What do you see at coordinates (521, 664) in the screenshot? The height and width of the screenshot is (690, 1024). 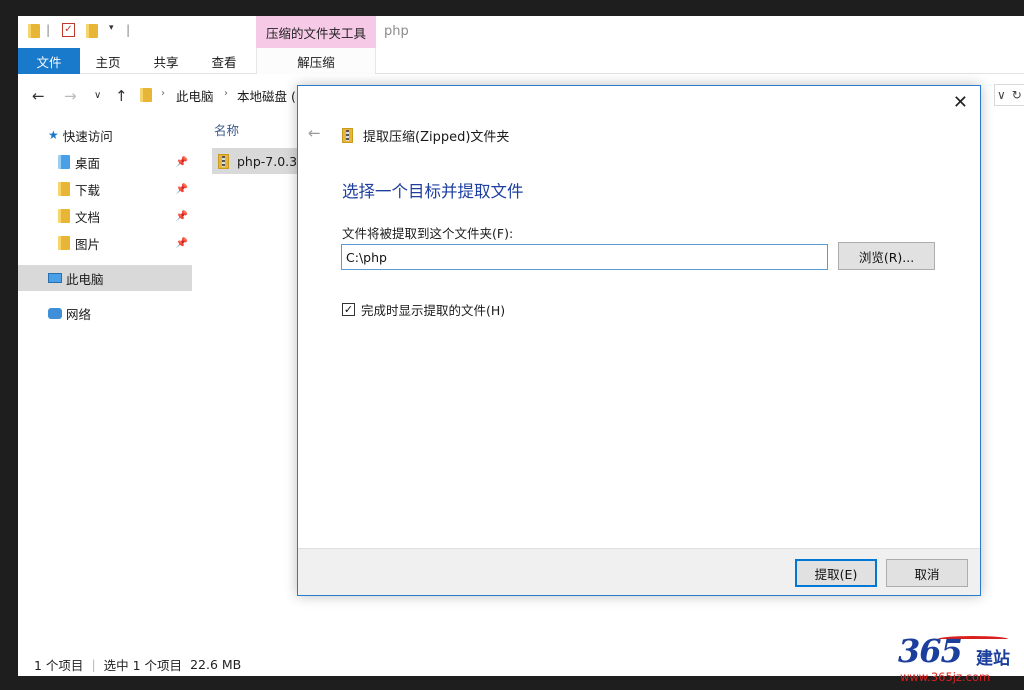 I see `status-bar: 1 个项目 | 选中 1 个项目 22.6 MB` at bounding box center [521, 664].